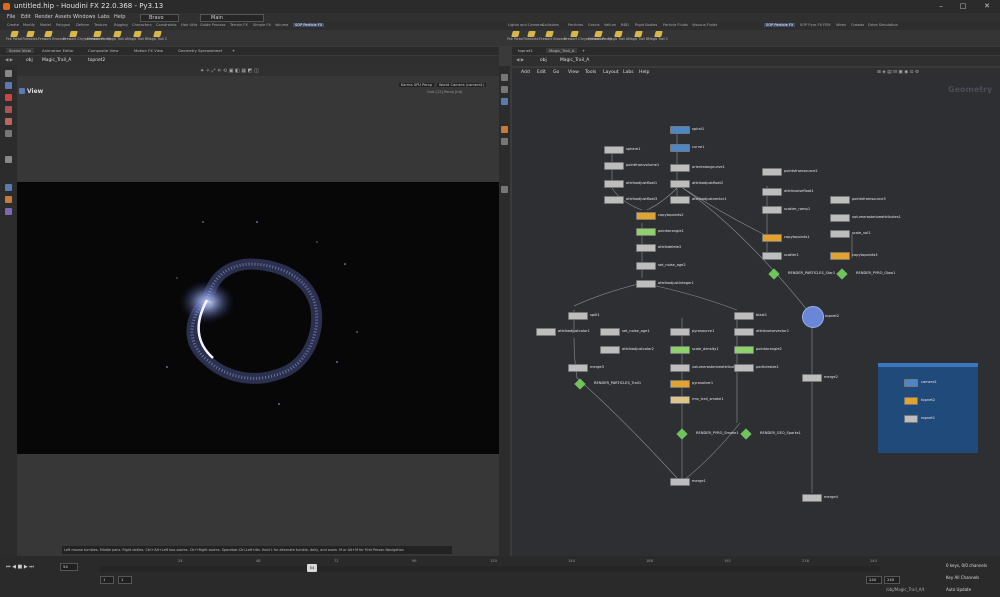  Describe the element at coordinates (962, 577) in the screenshot. I see `key-all-channels: Key All Channels` at that location.